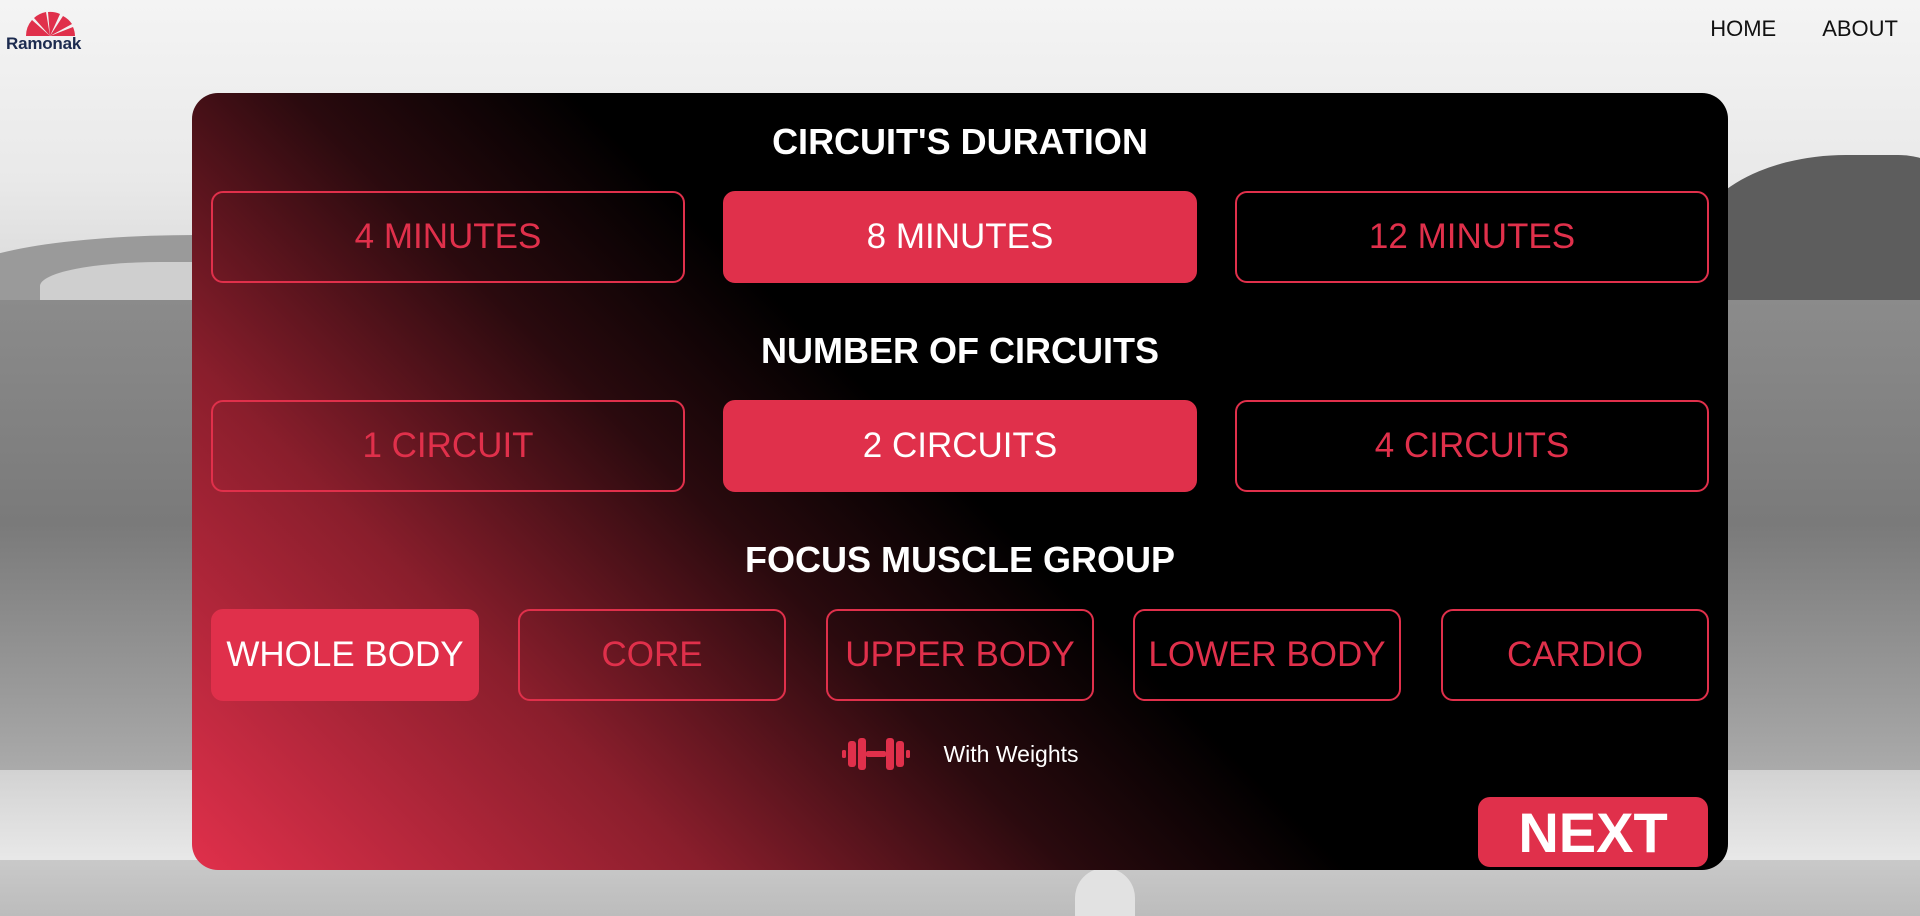  What do you see at coordinates (960, 655) in the screenshot?
I see `focus-option-upper-body: UPPER BODY` at bounding box center [960, 655].